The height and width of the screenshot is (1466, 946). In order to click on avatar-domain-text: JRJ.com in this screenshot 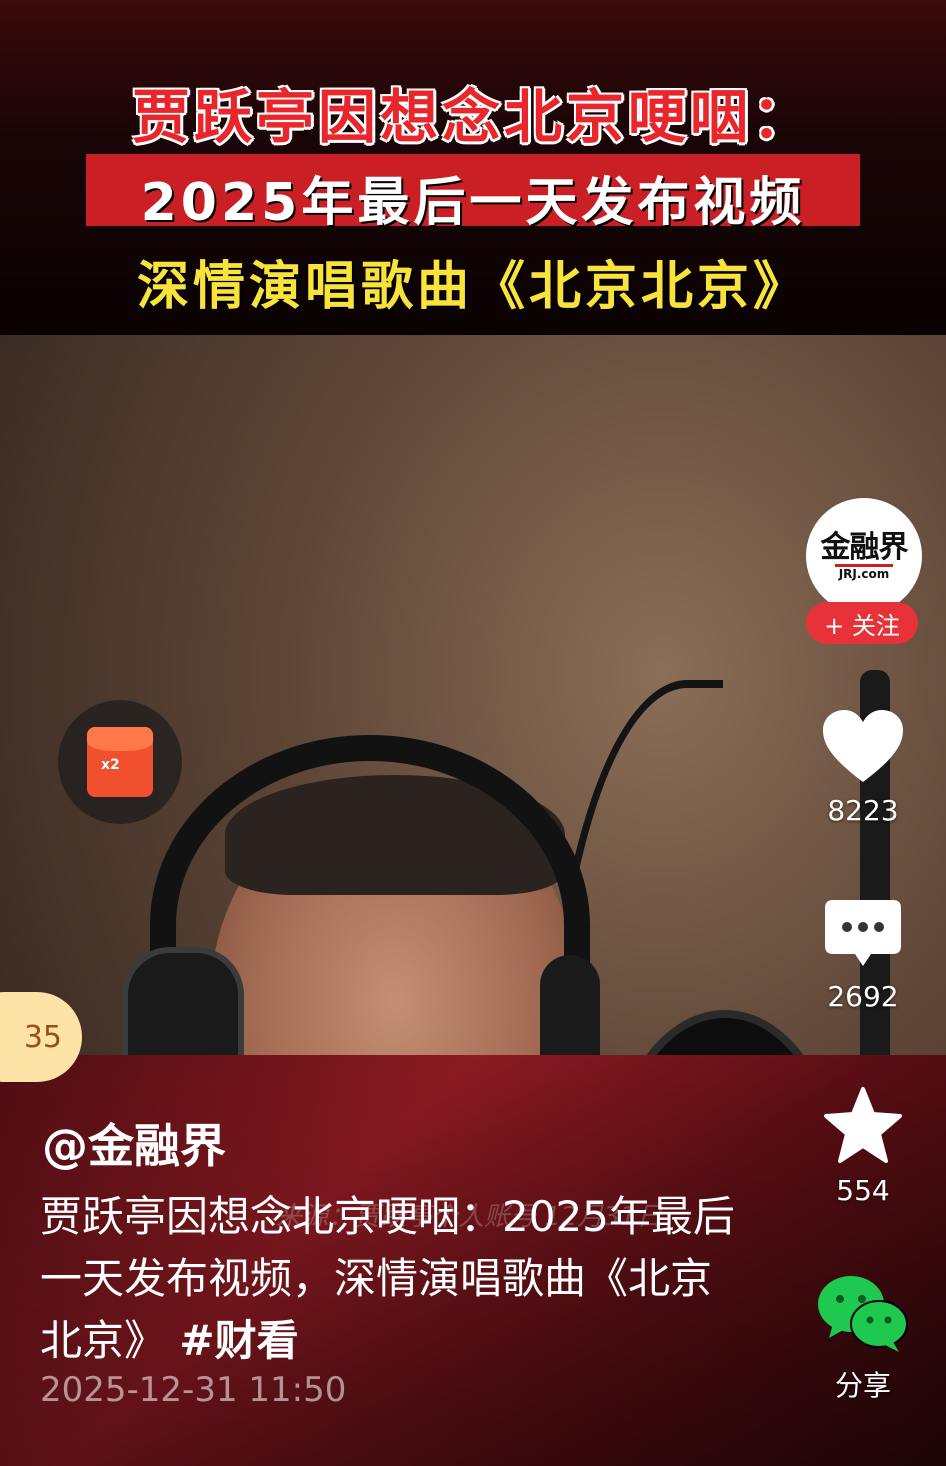, I will do `click(864, 572)`.